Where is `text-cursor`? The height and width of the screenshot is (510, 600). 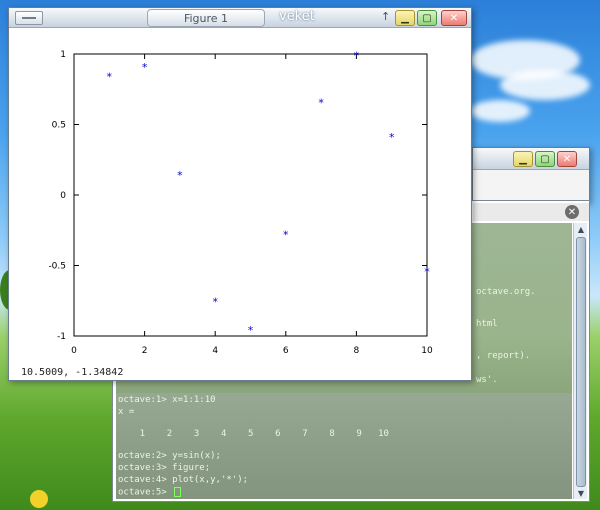
text-cursor is located at coordinates (178, 492).